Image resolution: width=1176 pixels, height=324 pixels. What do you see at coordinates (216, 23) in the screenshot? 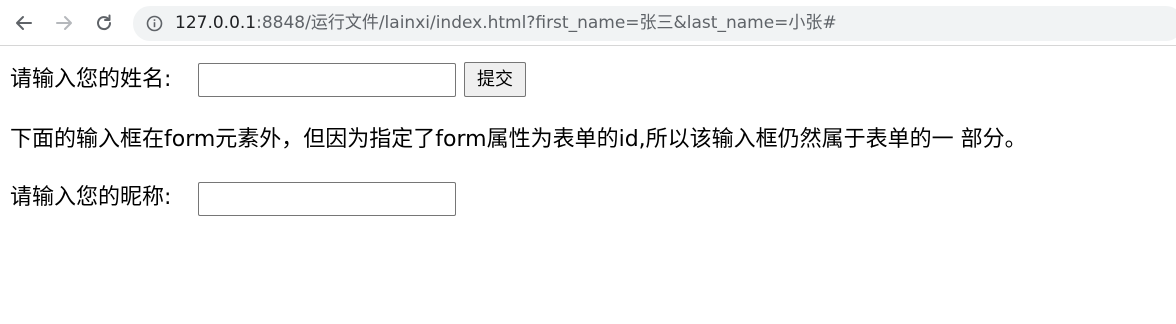
I see `url-host: 127.0.0.1` at bounding box center [216, 23].